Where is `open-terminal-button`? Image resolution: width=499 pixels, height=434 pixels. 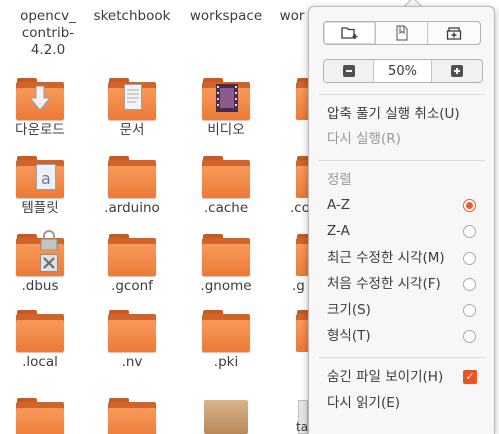
open-terminal-button is located at coordinates (454, 33).